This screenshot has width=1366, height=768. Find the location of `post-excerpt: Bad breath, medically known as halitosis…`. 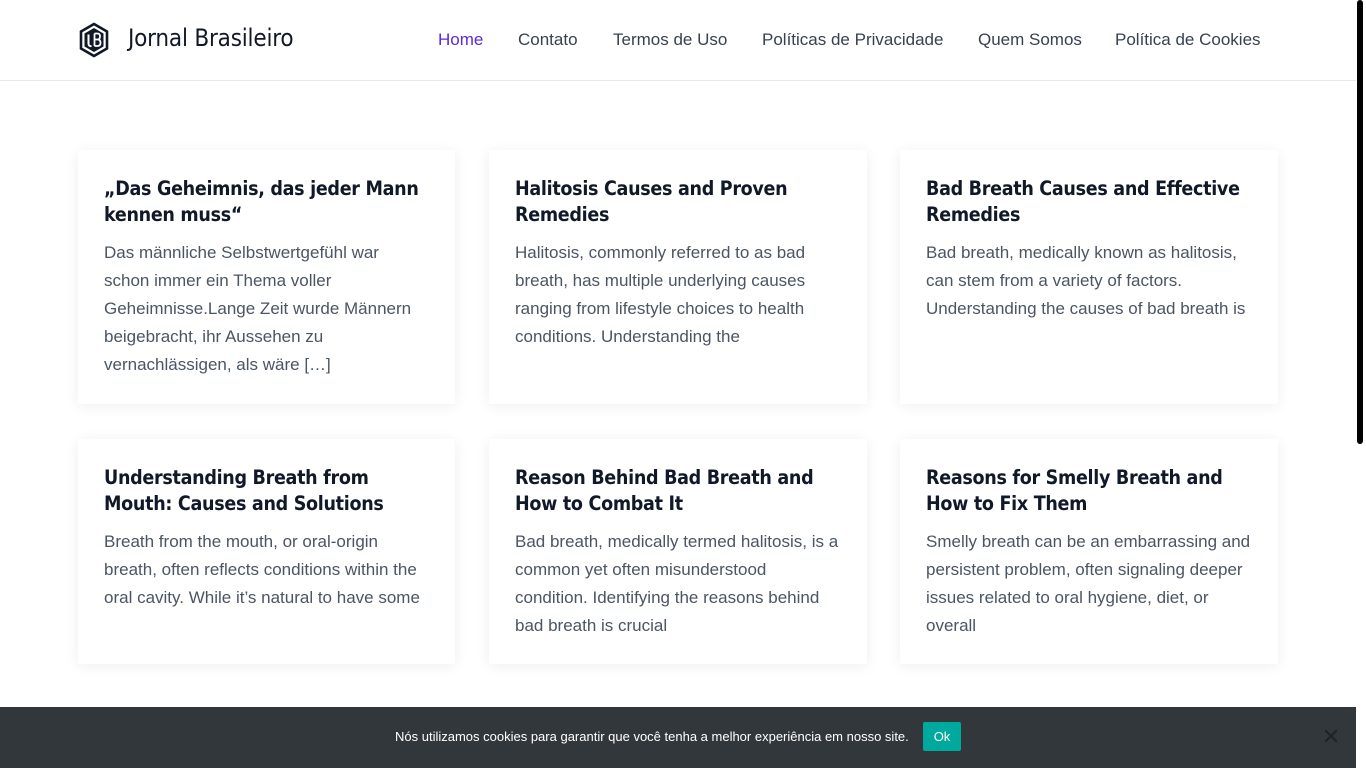

post-excerpt: Bad breath, medically known as halitosis… is located at coordinates (1086, 280).